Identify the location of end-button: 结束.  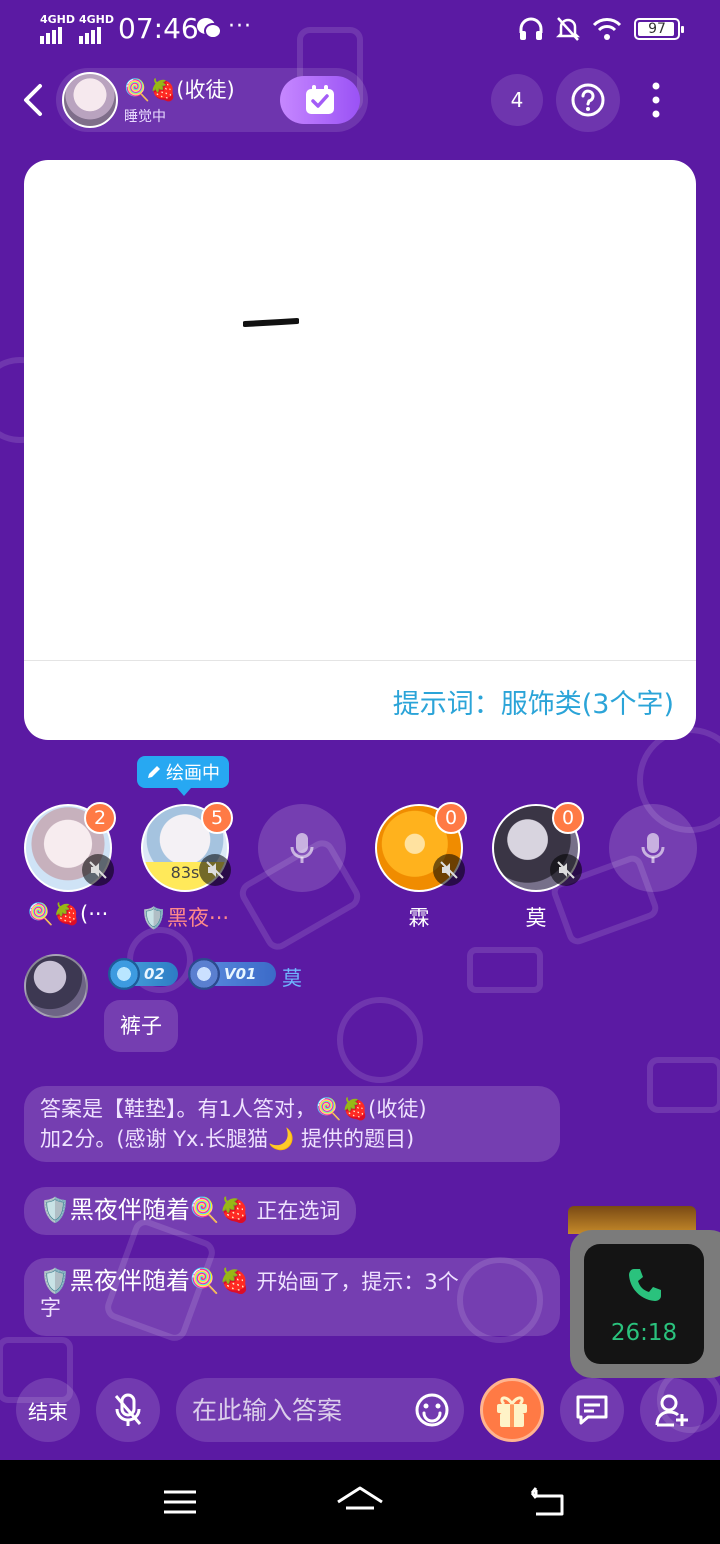
(48, 1410).